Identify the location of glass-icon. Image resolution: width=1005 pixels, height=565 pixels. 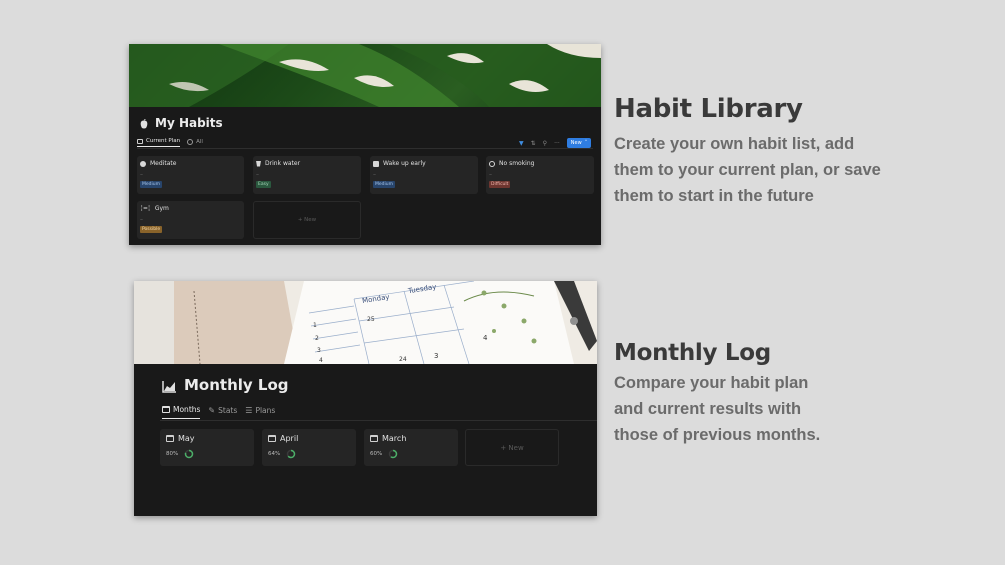
(258, 163).